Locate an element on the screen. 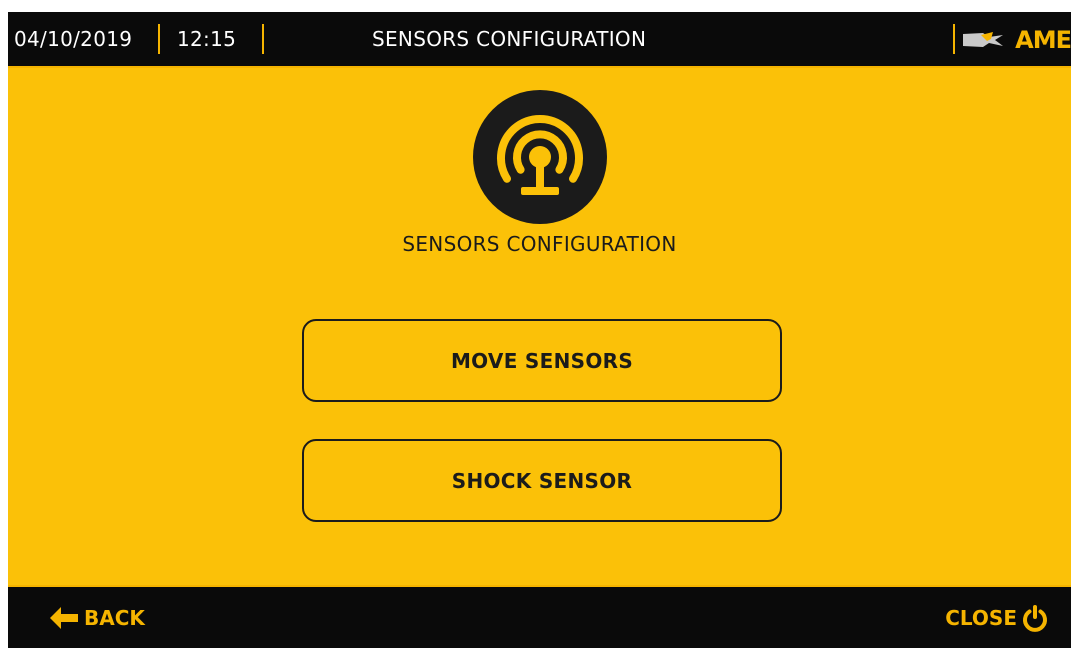 Image resolution: width=1071 pixels, height=648 pixels. power-icon is located at coordinates (1035, 618).